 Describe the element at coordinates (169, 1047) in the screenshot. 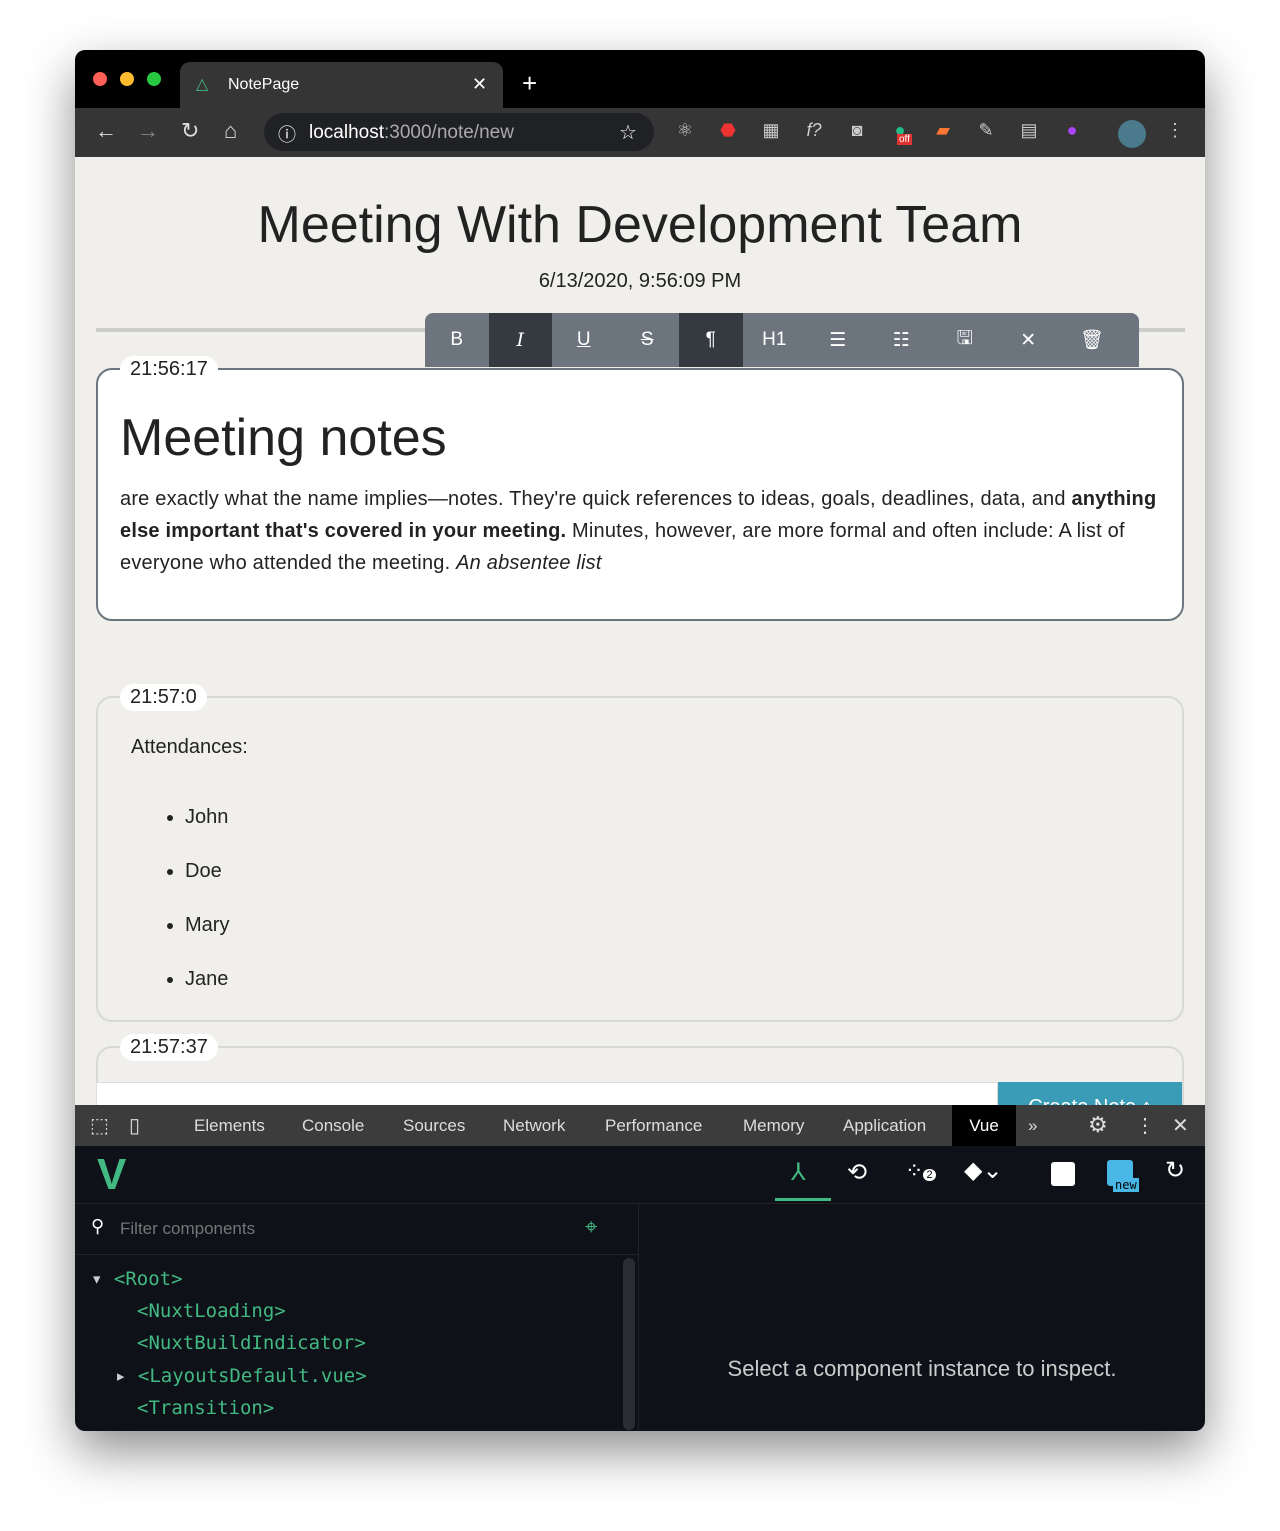

I see `note-timestamp: 21:57:37` at that location.